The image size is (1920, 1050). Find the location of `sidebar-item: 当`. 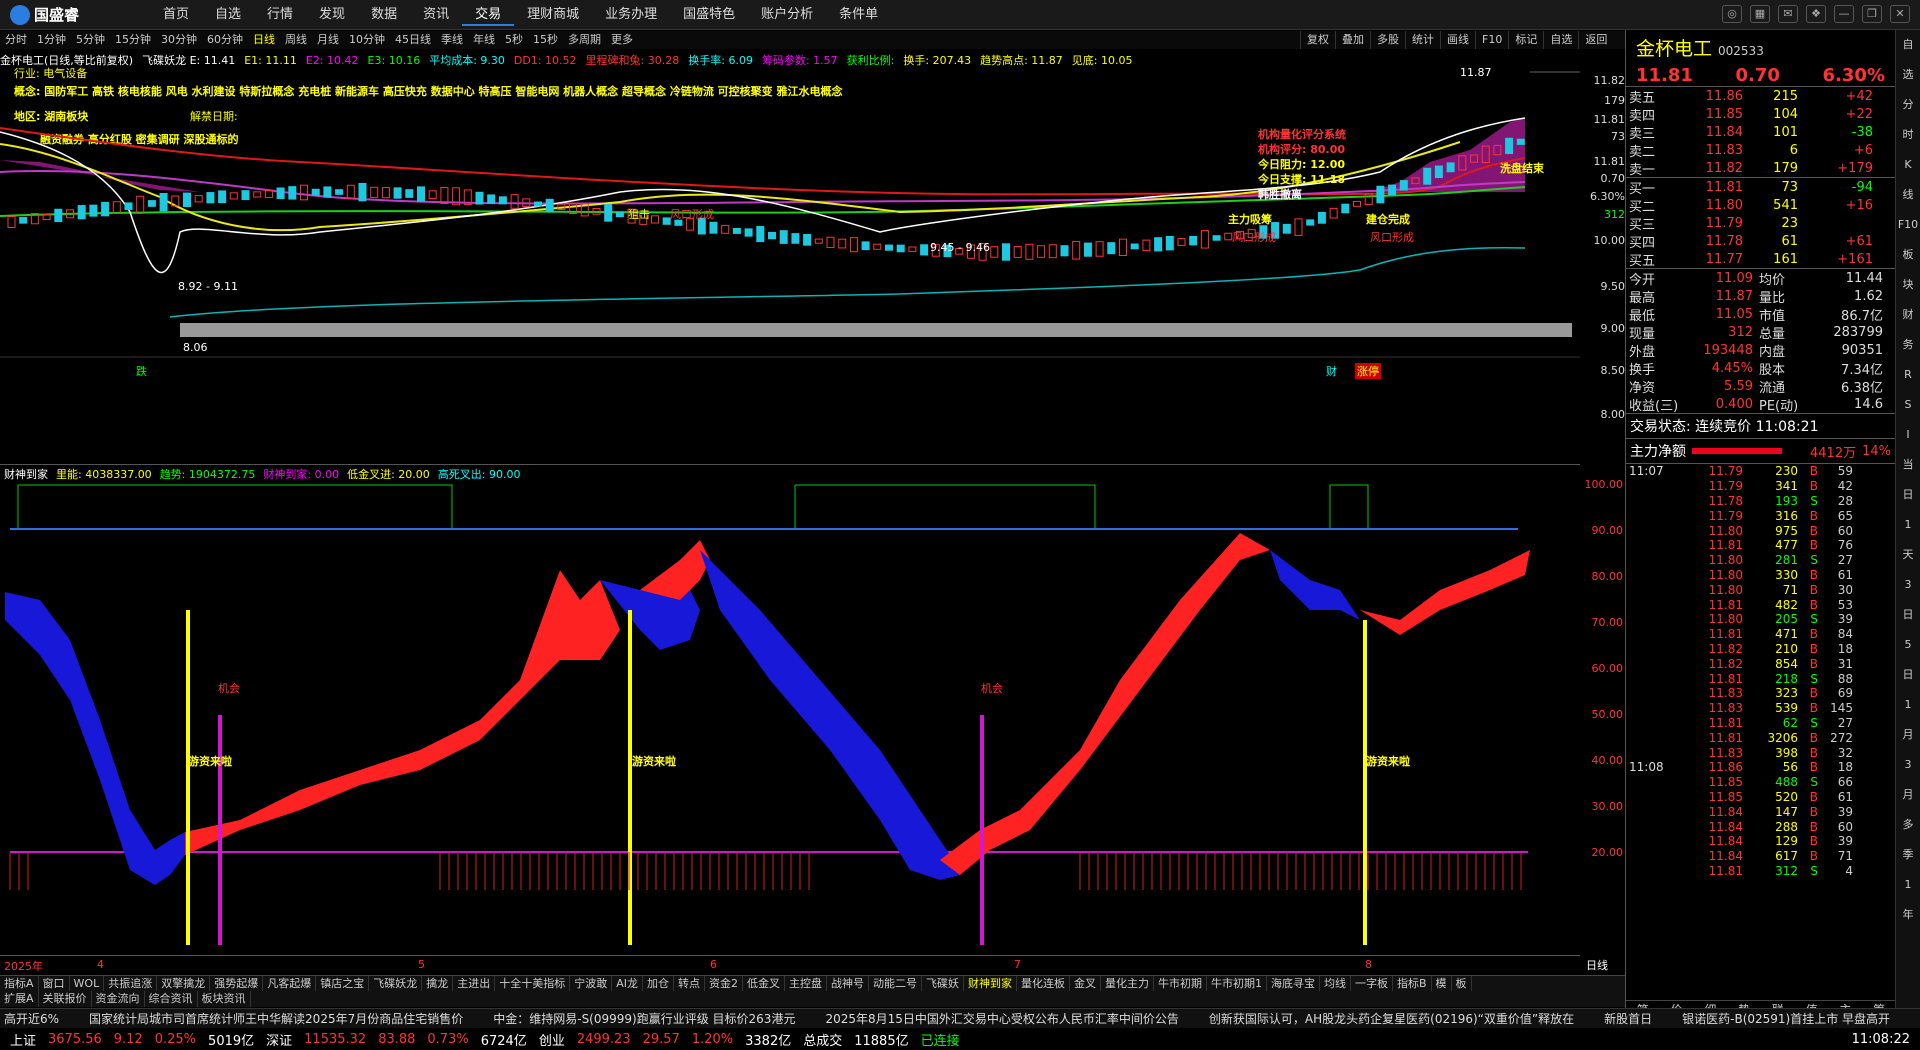

sidebar-item: 当 is located at coordinates (1908, 465).